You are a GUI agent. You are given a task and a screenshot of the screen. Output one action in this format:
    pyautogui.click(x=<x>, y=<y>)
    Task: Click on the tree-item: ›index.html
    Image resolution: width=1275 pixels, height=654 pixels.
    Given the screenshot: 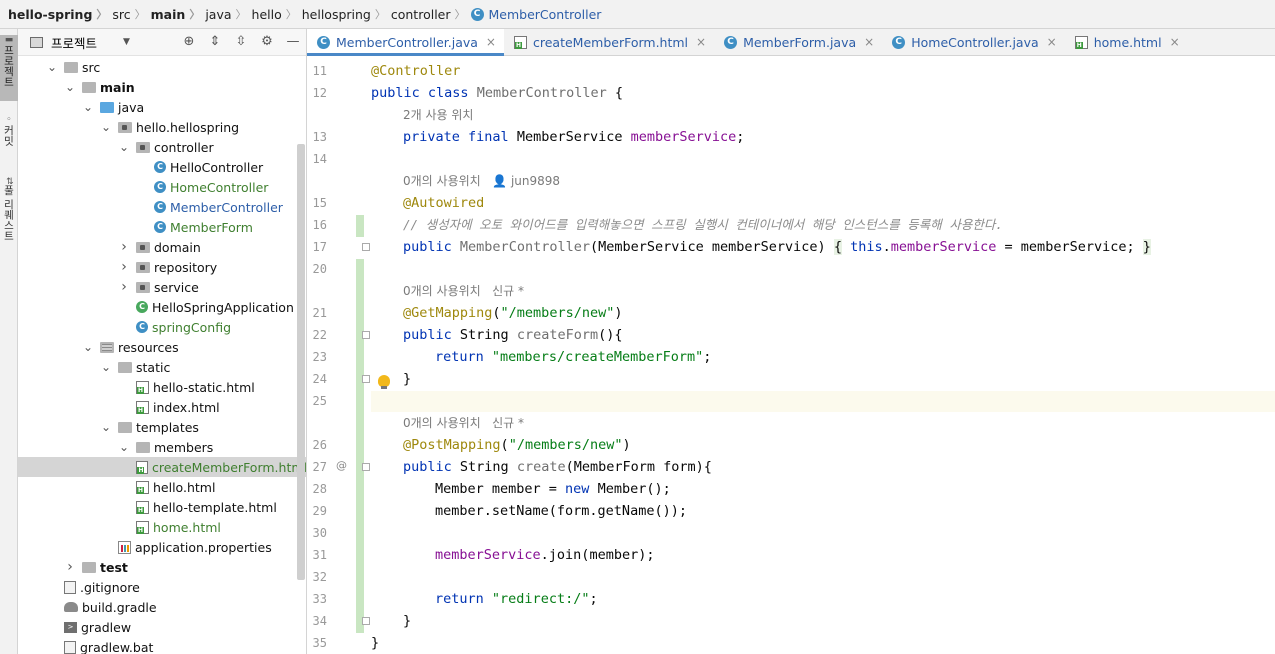 What is the action you would take?
    pyautogui.click(x=162, y=407)
    